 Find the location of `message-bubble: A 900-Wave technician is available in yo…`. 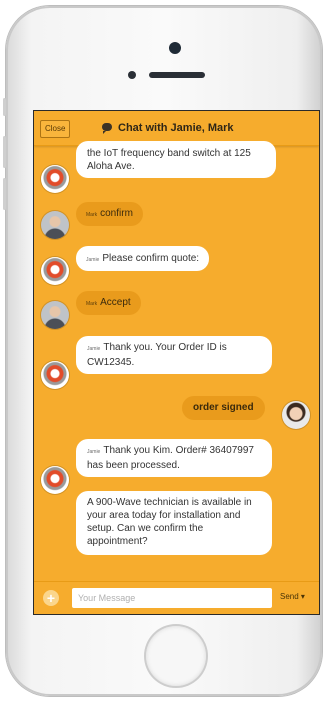

message-bubble: A 900-Wave technician is available in yo… is located at coordinates (174, 523).